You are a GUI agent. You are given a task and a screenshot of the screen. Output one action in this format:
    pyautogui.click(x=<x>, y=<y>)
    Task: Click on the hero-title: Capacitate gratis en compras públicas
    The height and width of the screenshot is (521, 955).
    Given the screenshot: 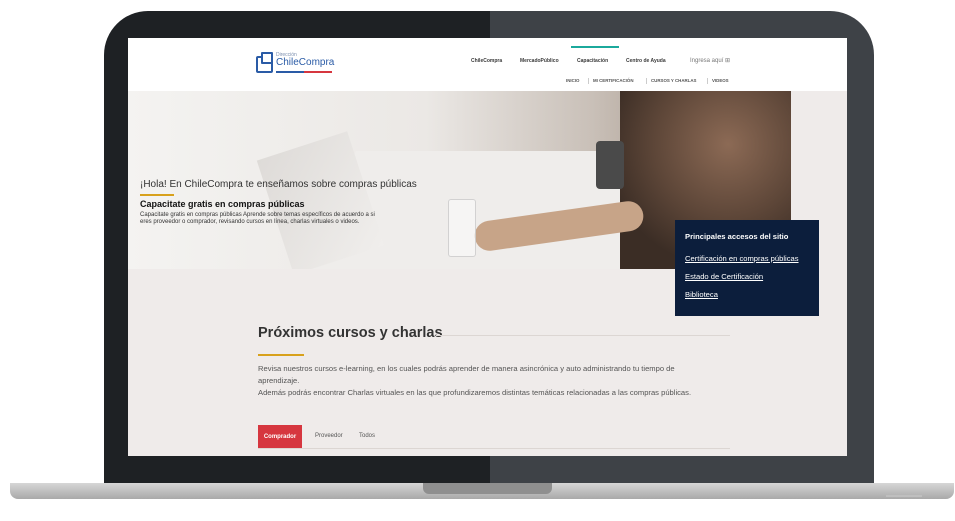 What is the action you would take?
    pyautogui.click(x=222, y=204)
    